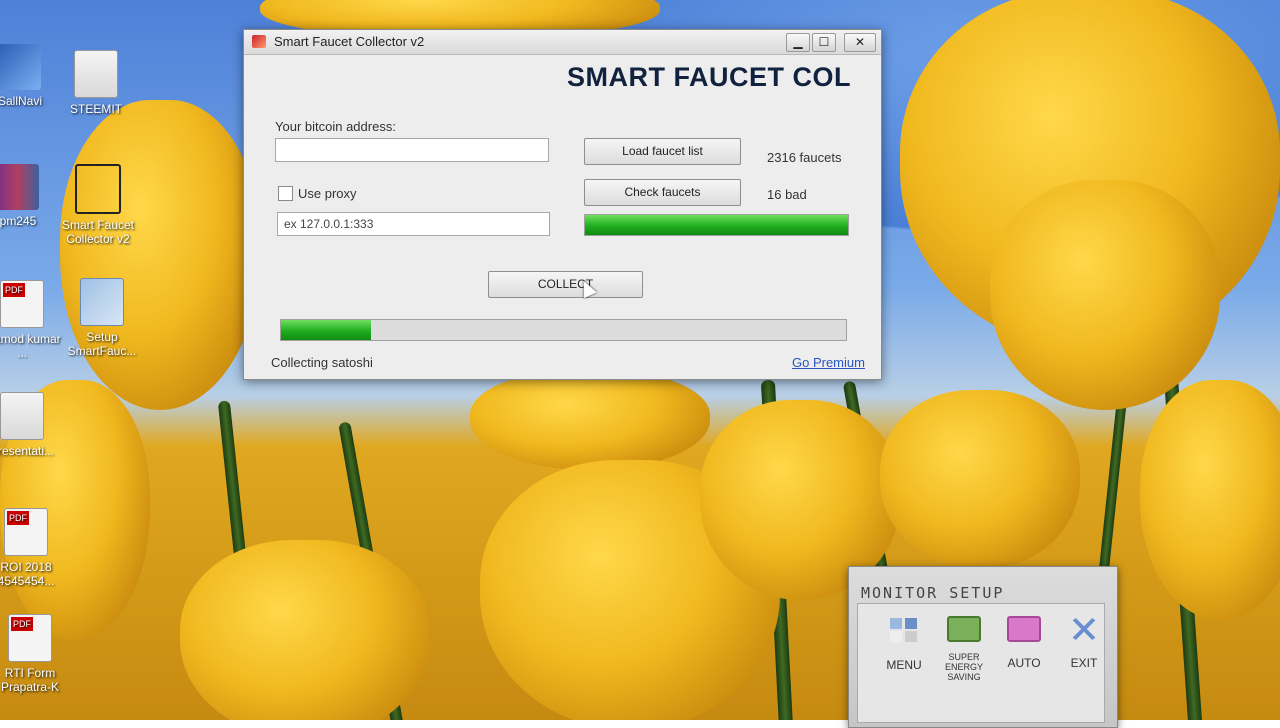 This screenshot has width=1280, height=728. Describe the element at coordinates (565, 284) in the screenshot. I see `collect-button: COLLECT` at that location.